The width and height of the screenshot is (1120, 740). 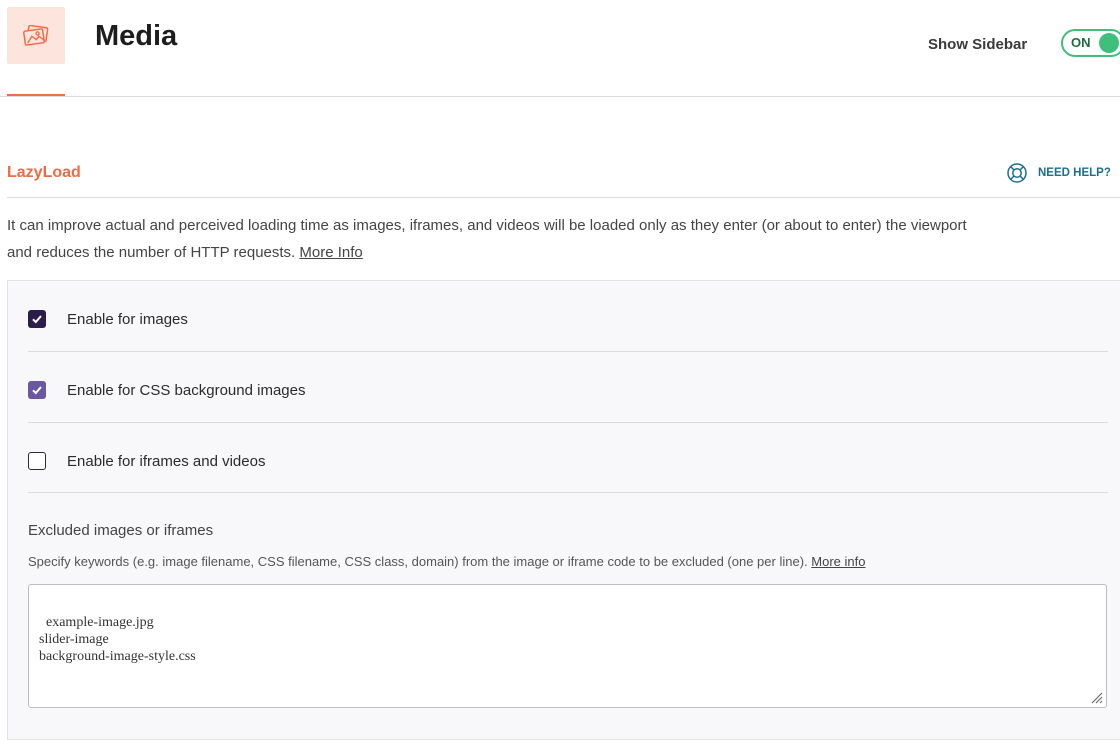 I want to click on show-sidebar-label: Show Sidebar, so click(x=978, y=44).